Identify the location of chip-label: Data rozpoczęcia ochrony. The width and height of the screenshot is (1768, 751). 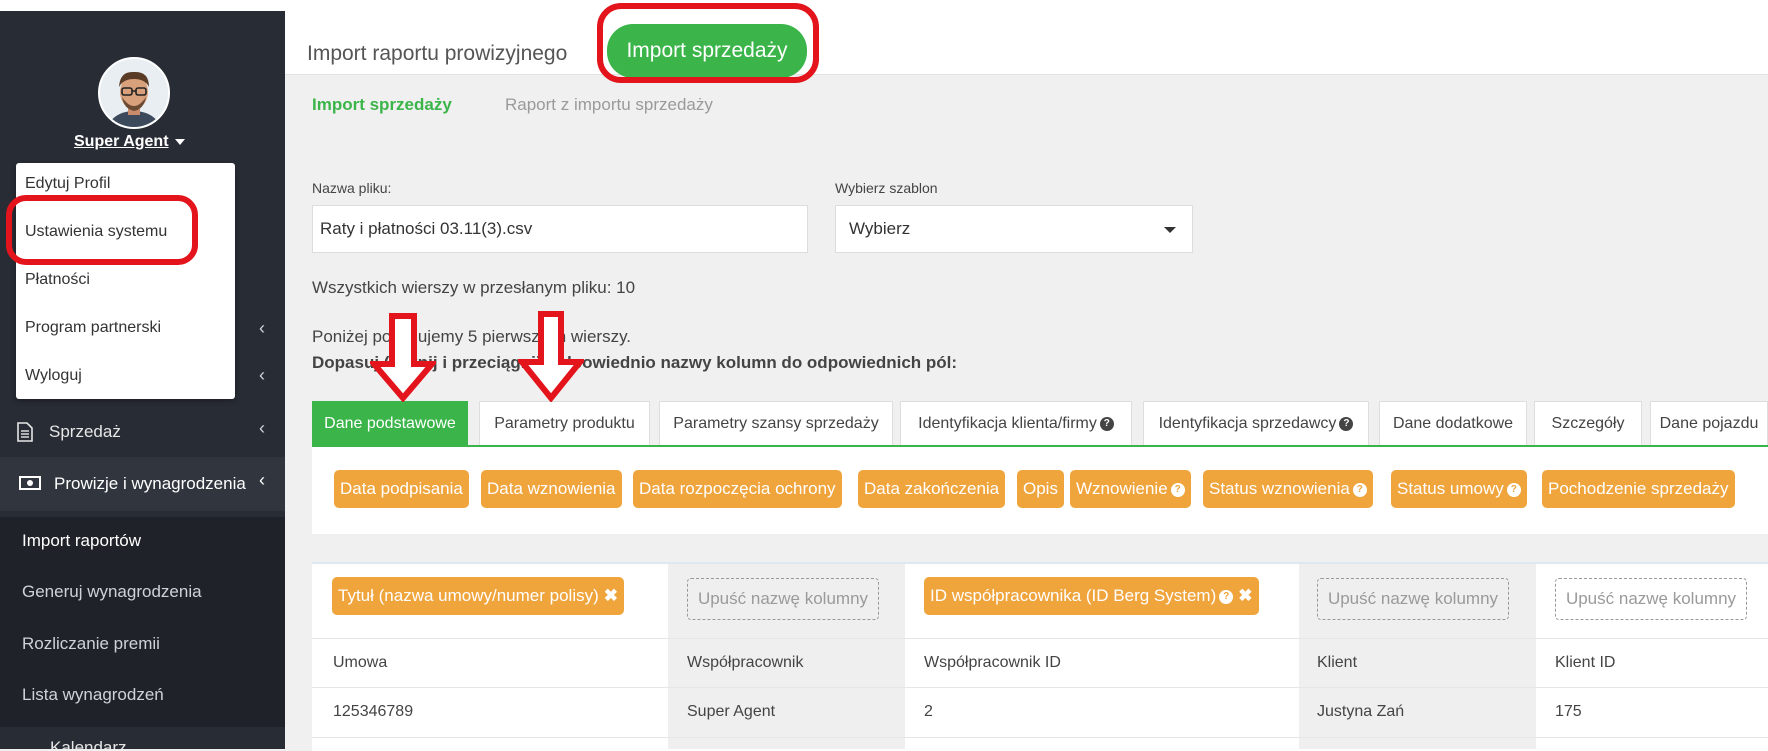
(737, 488).